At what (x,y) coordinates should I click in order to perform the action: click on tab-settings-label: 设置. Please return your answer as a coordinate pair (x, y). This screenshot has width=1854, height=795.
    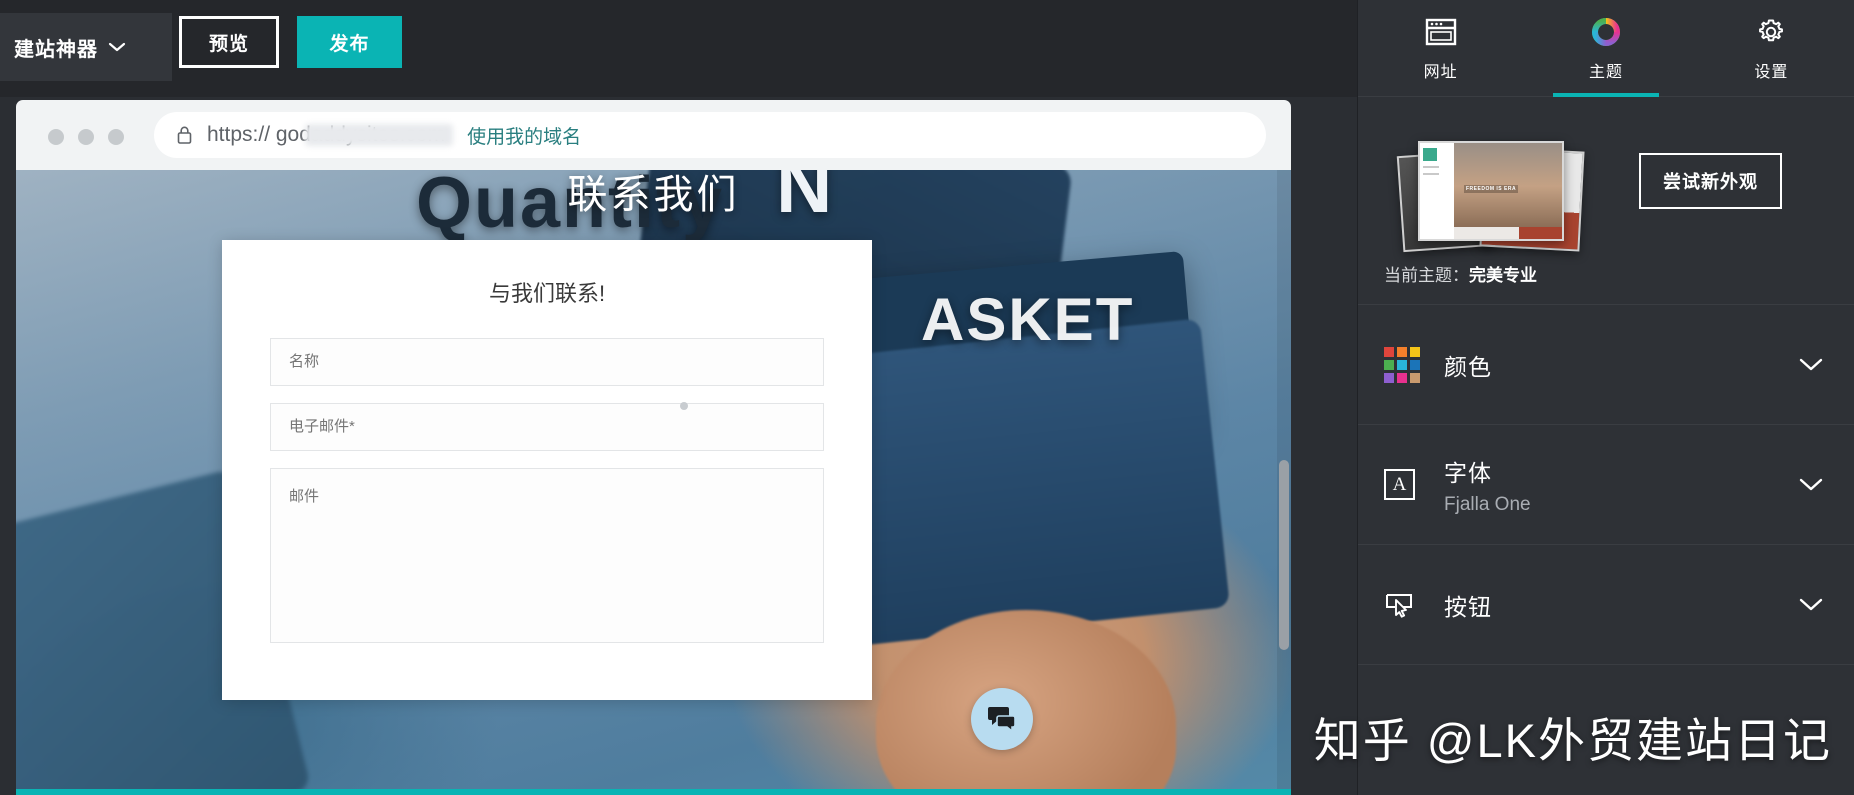
    Looking at the image, I should click on (1771, 72).